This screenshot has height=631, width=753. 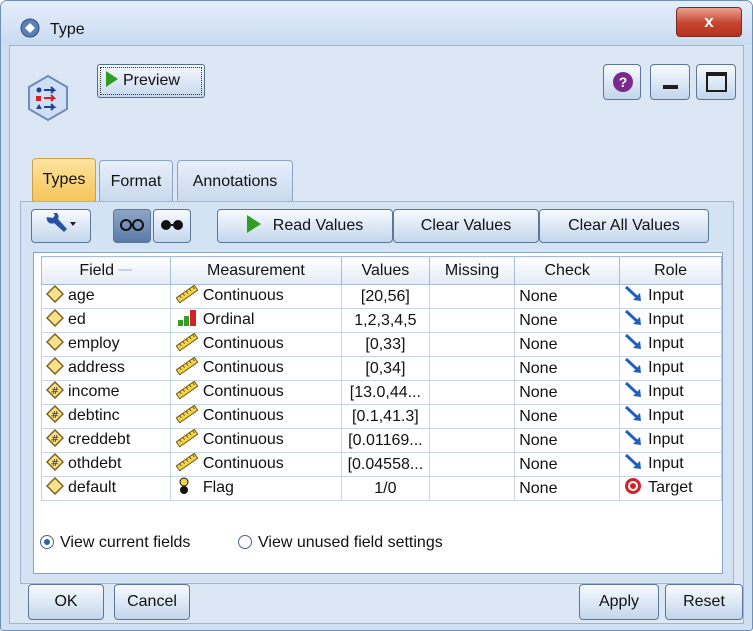 I want to click on table-row: default Flag 1/0 None Target, so click(x=381, y=488).